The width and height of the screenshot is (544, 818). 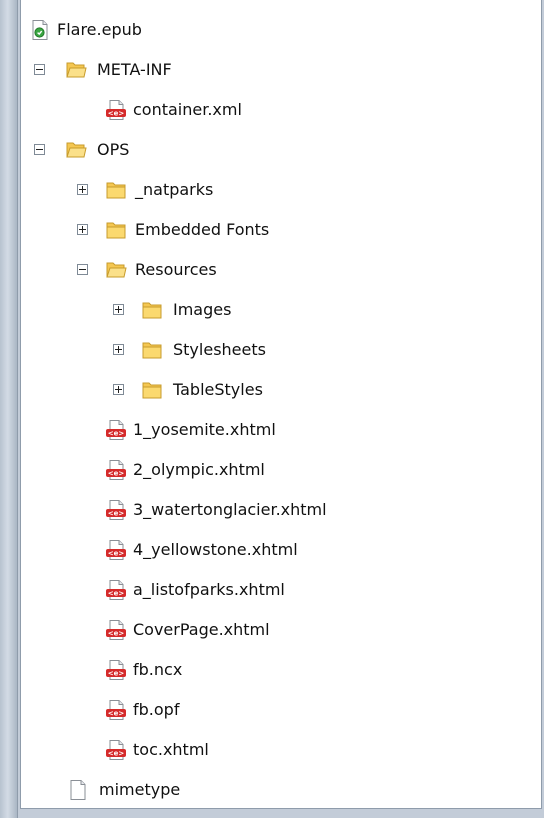 What do you see at coordinates (134, 69) in the screenshot?
I see `tree-item-label: META-INF` at bounding box center [134, 69].